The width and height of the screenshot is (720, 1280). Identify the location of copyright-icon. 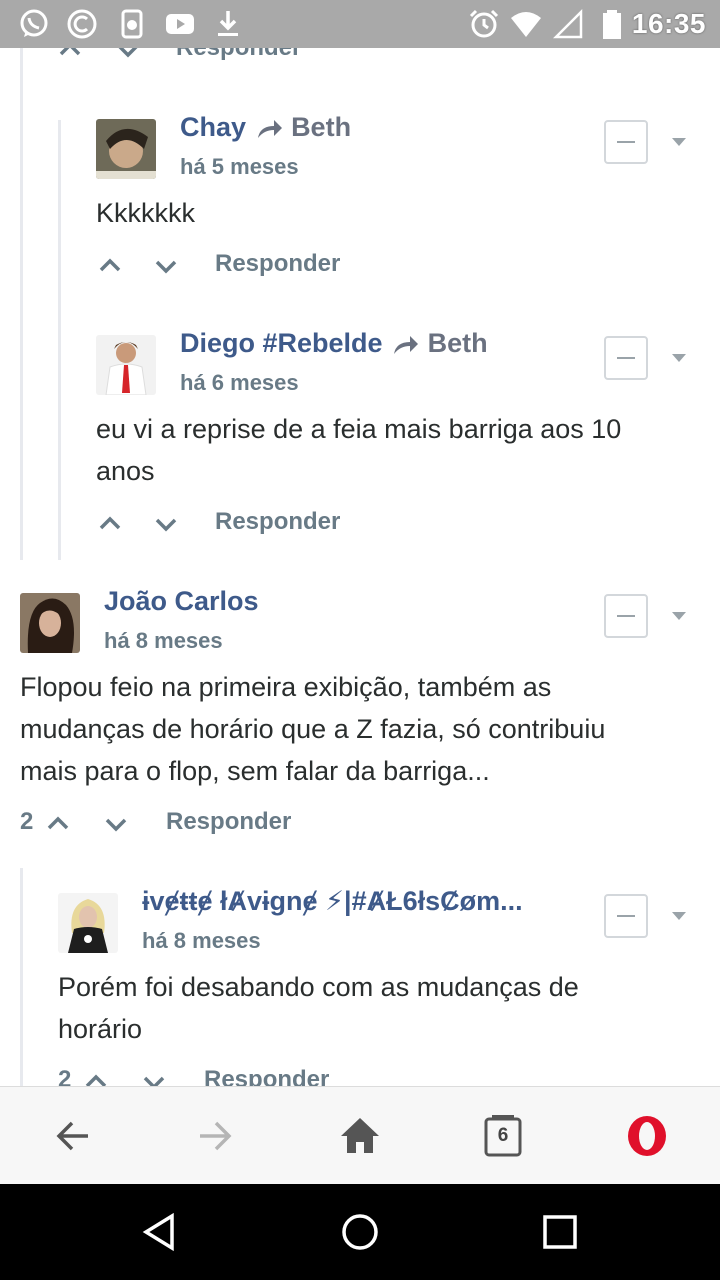
(82, 24).